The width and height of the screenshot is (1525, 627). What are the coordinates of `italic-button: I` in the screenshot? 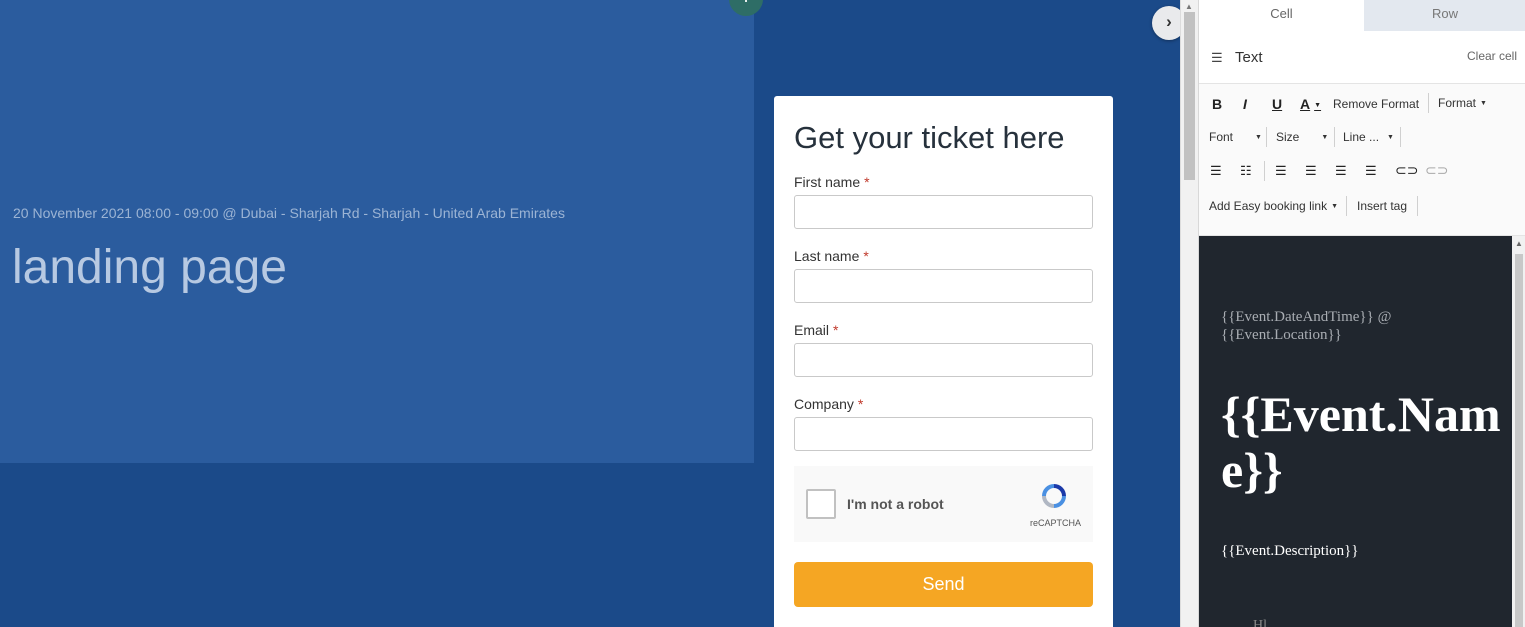 It's located at (1245, 104).